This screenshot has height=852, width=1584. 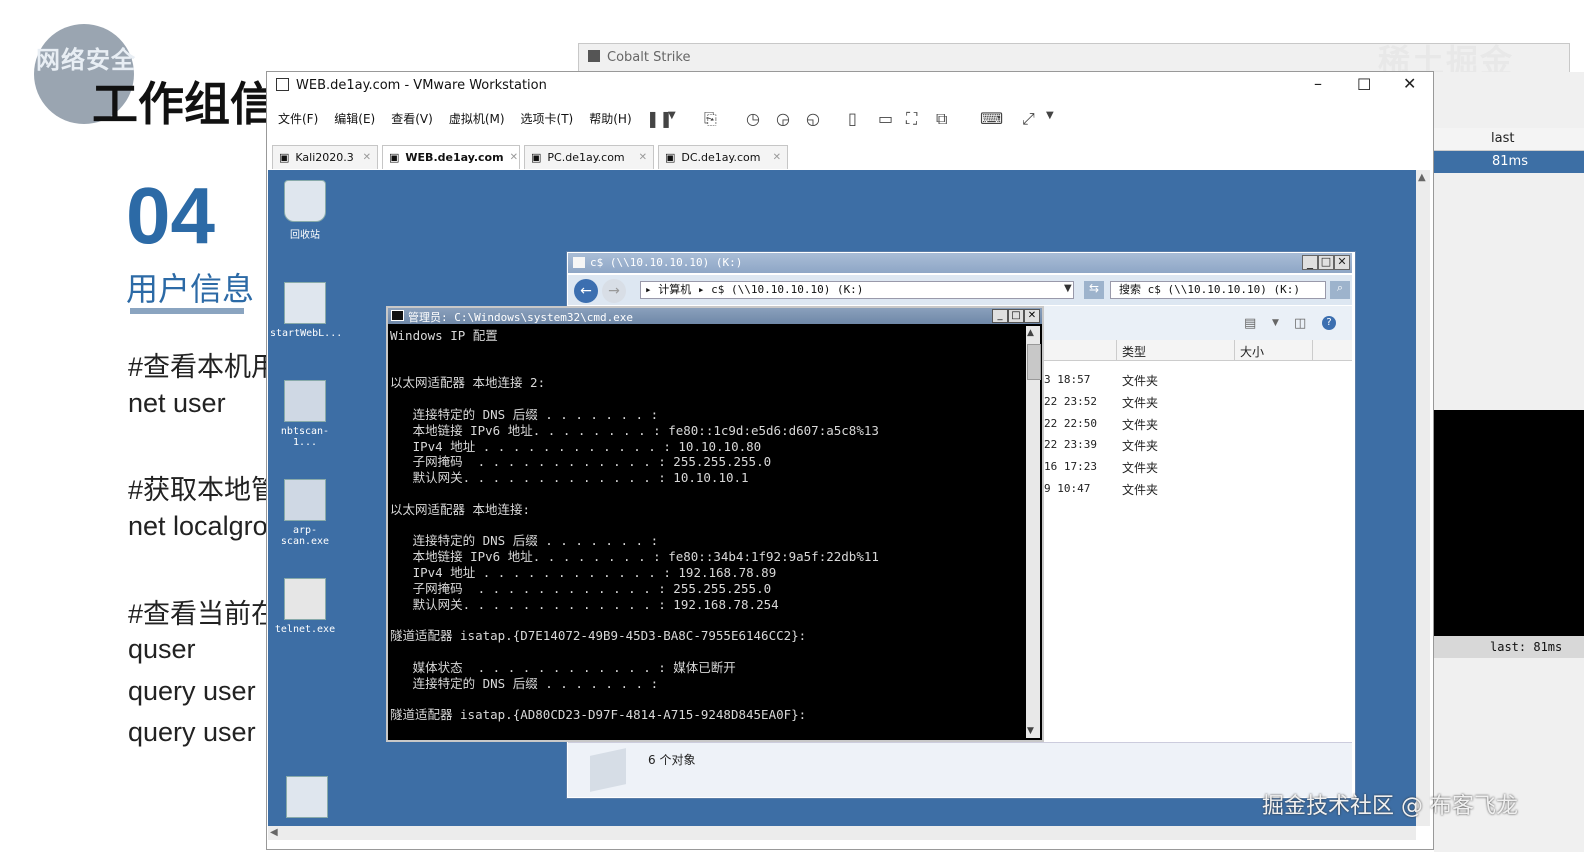 What do you see at coordinates (477, 118) in the screenshot?
I see `menu-vm: 虚拟机(M)` at bounding box center [477, 118].